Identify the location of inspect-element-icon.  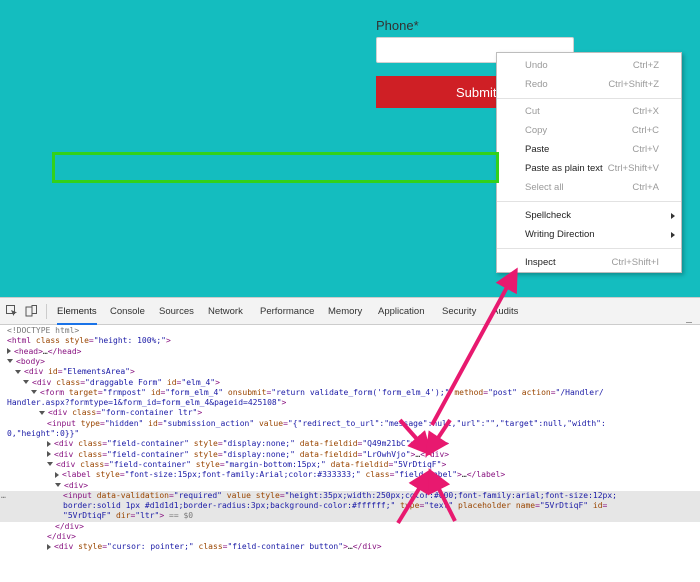
(12, 311).